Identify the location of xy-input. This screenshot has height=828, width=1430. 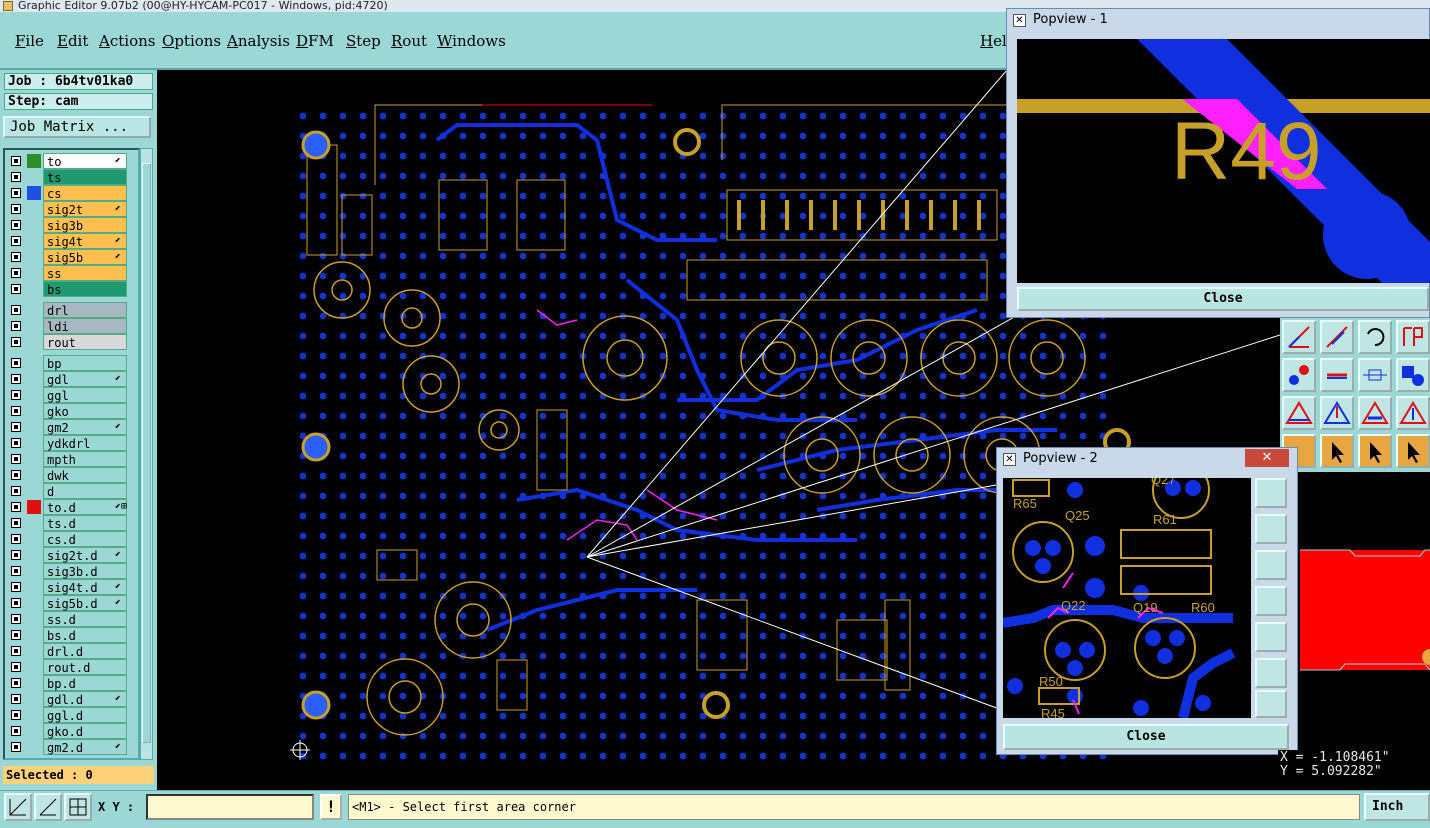
(230, 807).